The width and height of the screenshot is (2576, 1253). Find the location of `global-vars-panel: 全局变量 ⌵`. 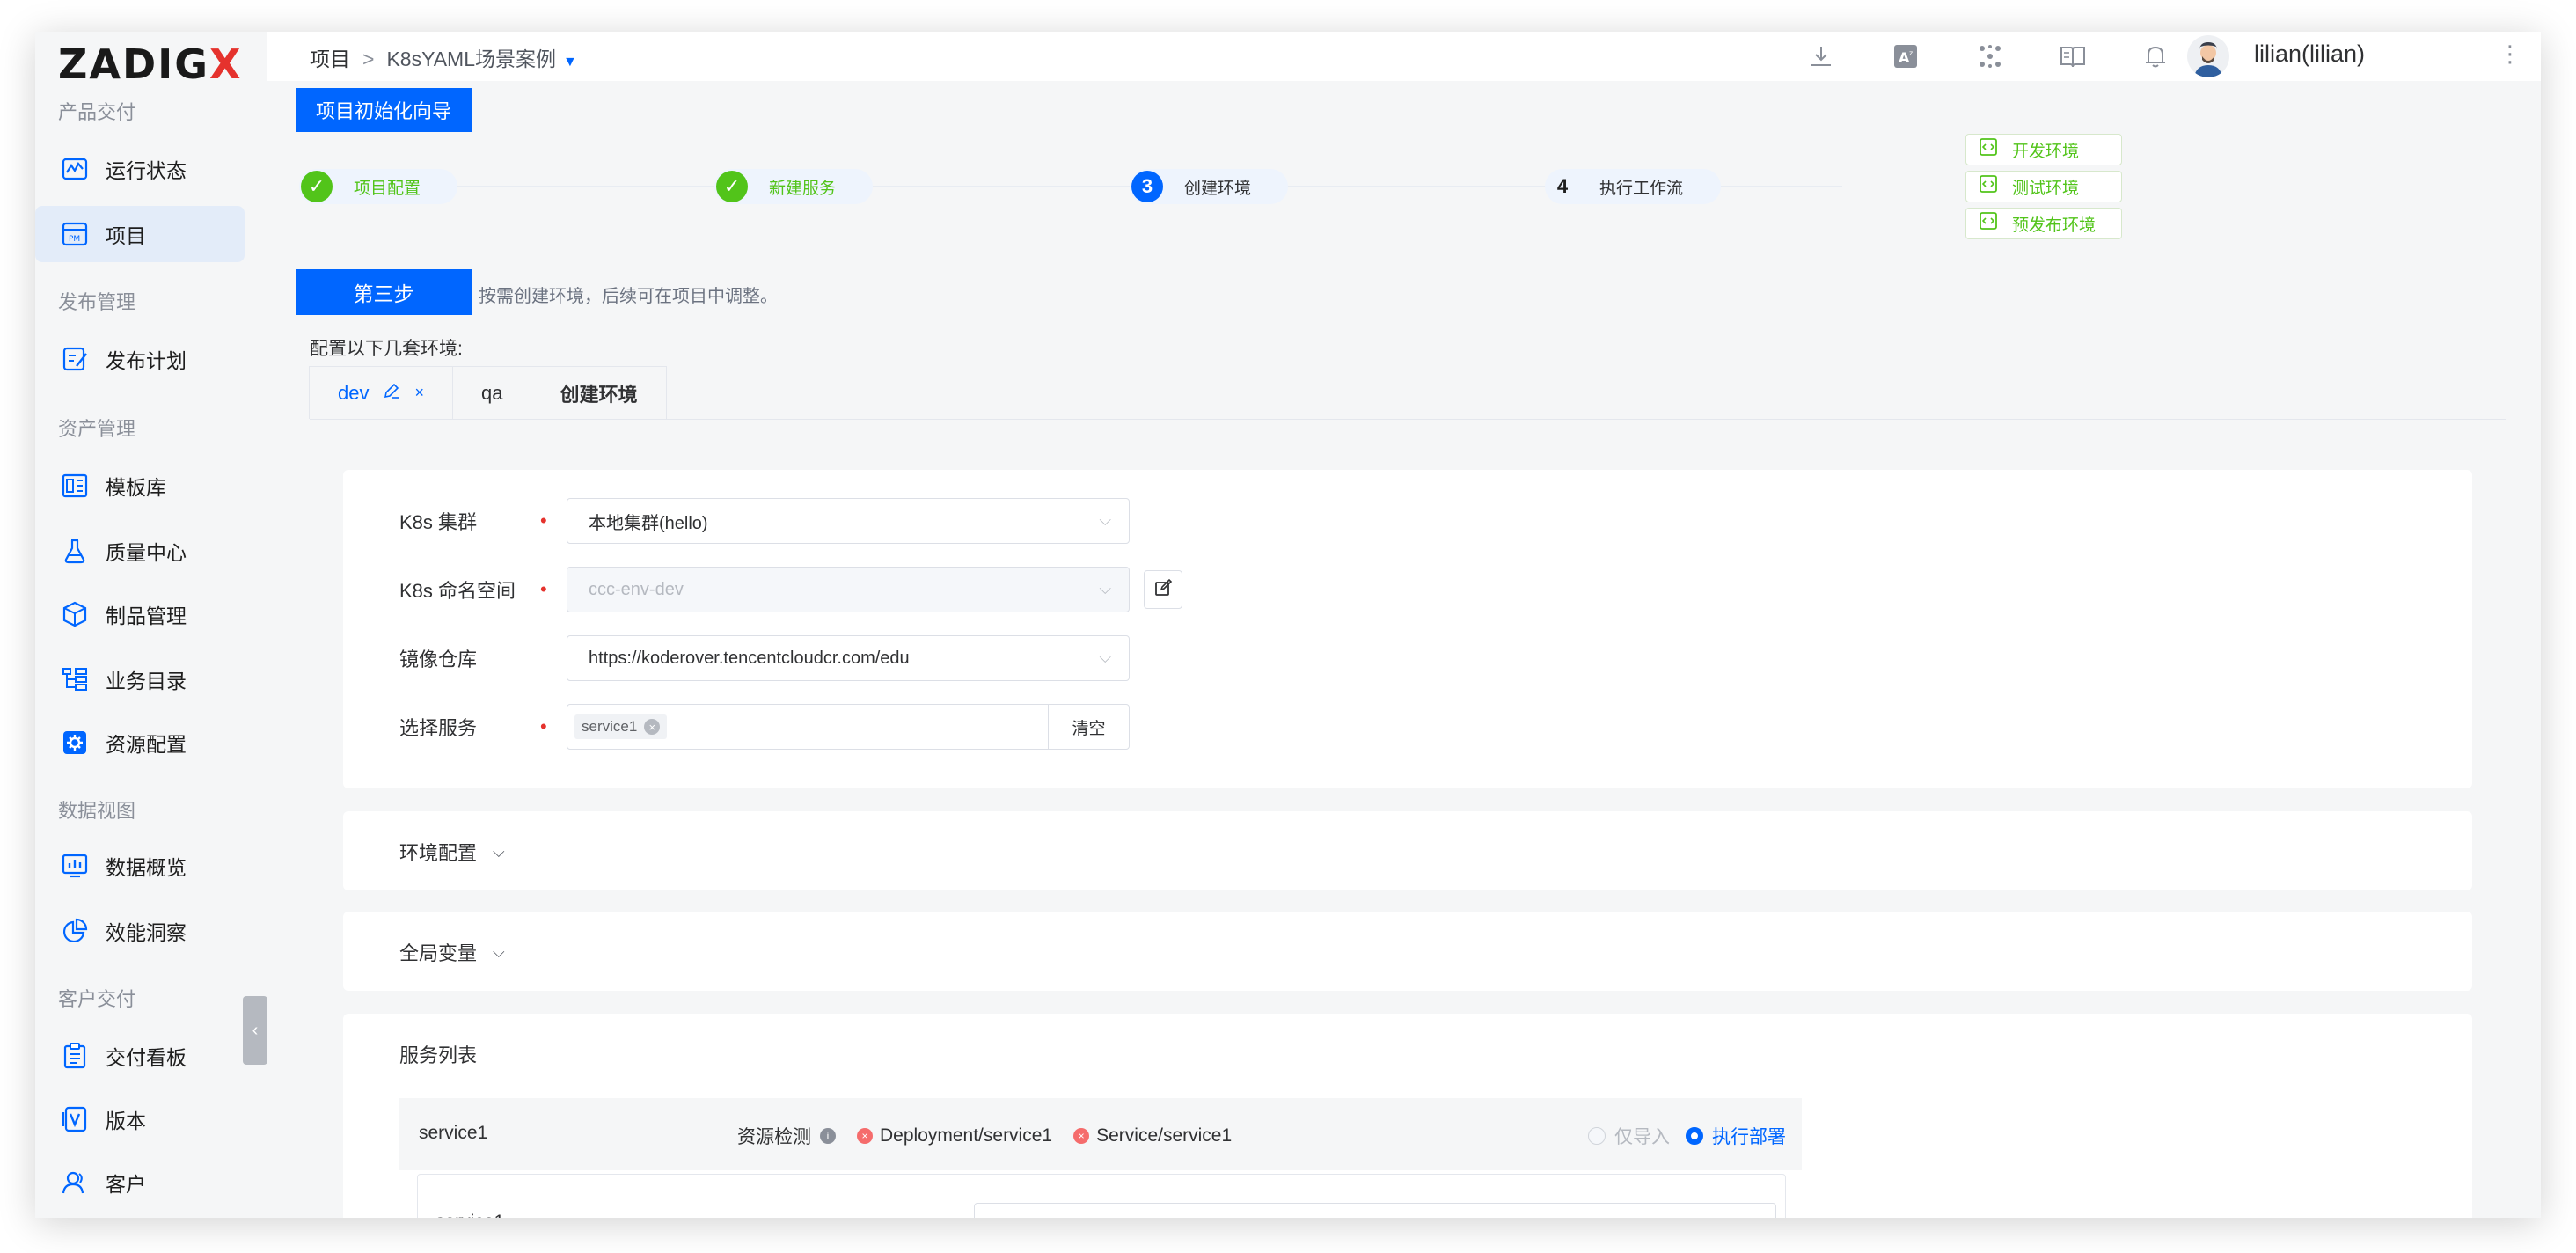

global-vars-panel: 全局变量 ⌵ is located at coordinates (1407, 952).